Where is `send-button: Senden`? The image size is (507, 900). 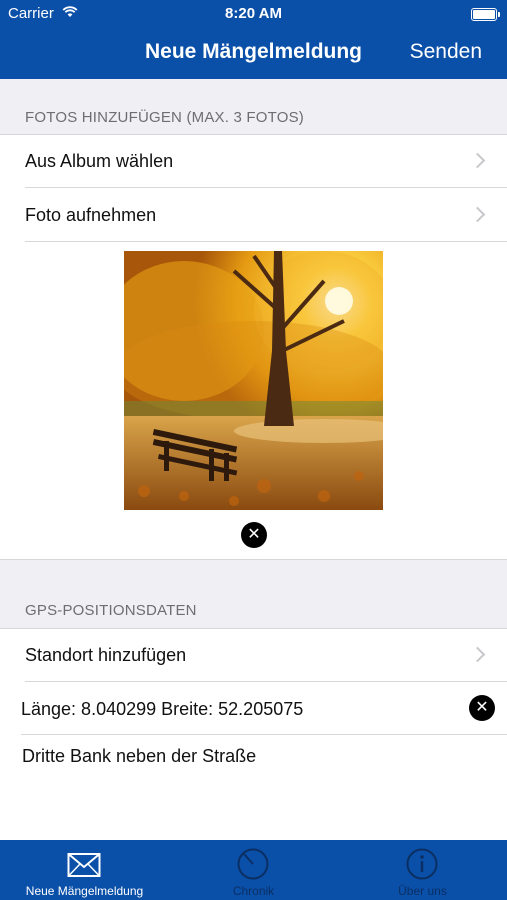 send-button: Senden is located at coordinates (446, 52).